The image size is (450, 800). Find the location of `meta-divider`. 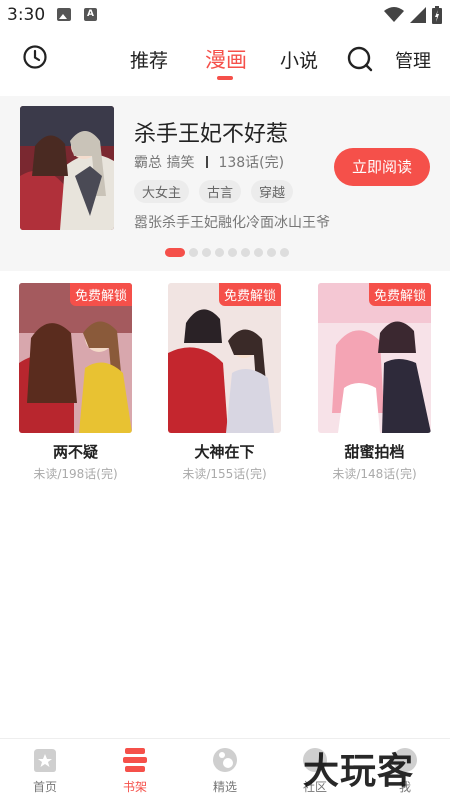

meta-divider is located at coordinates (207, 162).